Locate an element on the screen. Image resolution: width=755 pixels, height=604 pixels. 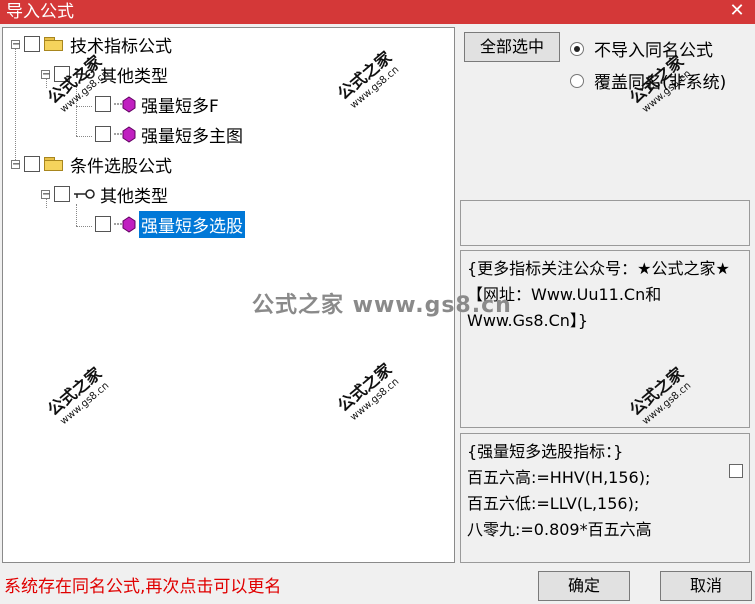
node-label: 强量短多主图 is located at coordinates (192, 134).